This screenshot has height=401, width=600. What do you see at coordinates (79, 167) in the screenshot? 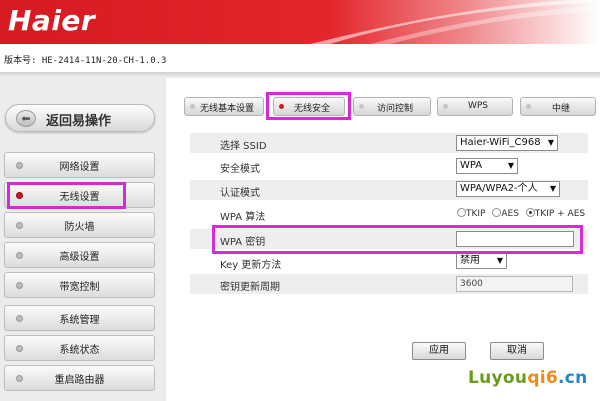
I see `sidebar-item-label: 网络设置` at bounding box center [79, 167].